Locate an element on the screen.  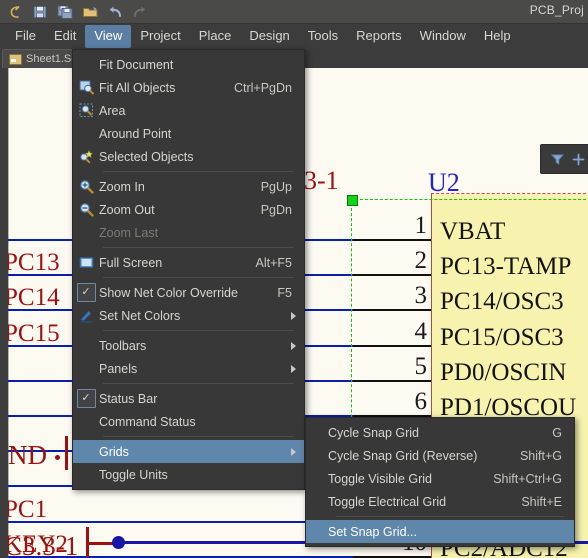
menu-label: Design is located at coordinates (269, 35).